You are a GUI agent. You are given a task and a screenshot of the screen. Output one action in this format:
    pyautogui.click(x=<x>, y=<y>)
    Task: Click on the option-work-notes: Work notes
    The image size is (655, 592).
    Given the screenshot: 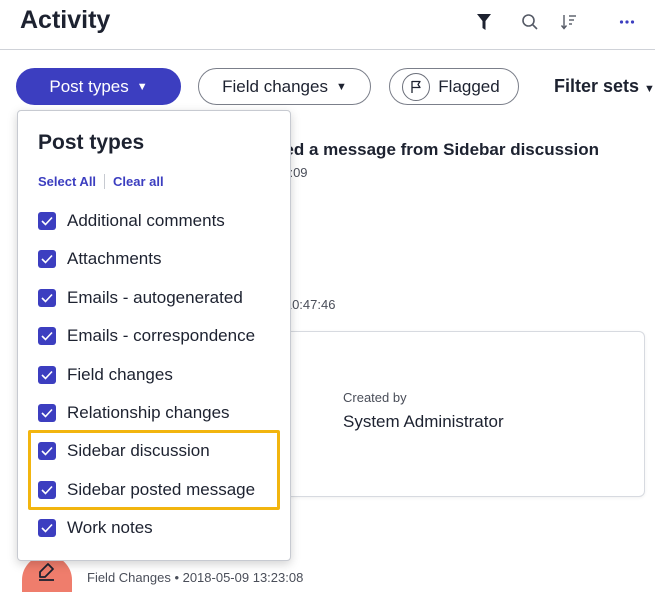 What is the action you would take?
    pyautogui.click(x=95, y=528)
    